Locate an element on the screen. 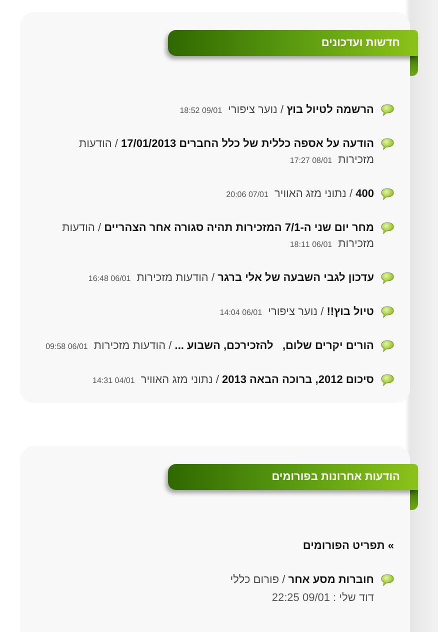 This screenshot has height=632, width=438. news-title-link: הרשמה לטיול בוץ is located at coordinates (330, 110).